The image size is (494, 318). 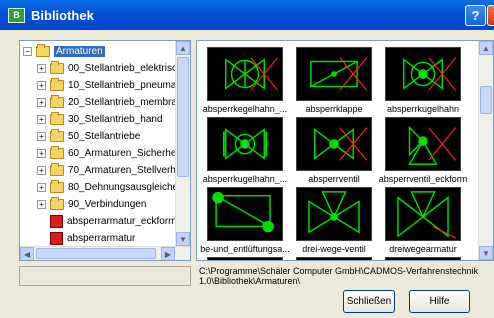 I want to click on scroll-down-icon: ▼, so click(x=183, y=239).